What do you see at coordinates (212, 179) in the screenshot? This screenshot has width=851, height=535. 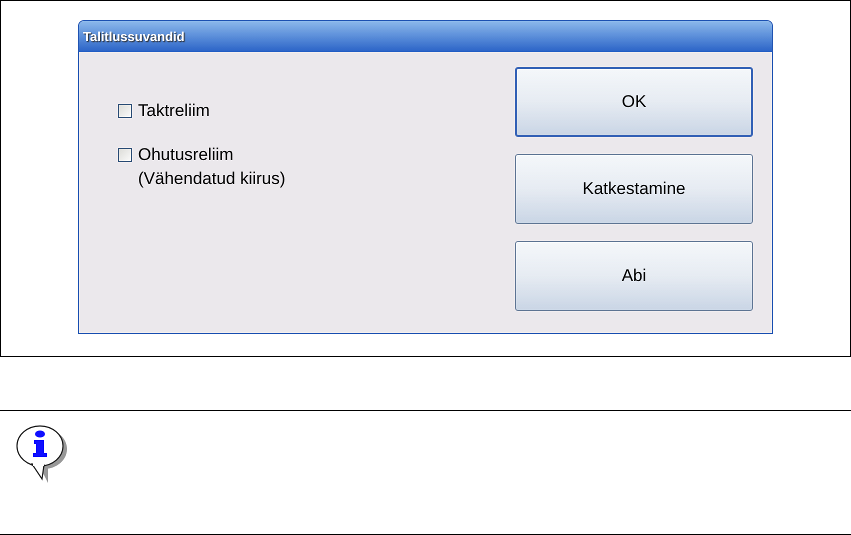 I see `checkbox-sublabel: (Vähendatud kiirus)` at bounding box center [212, 179].